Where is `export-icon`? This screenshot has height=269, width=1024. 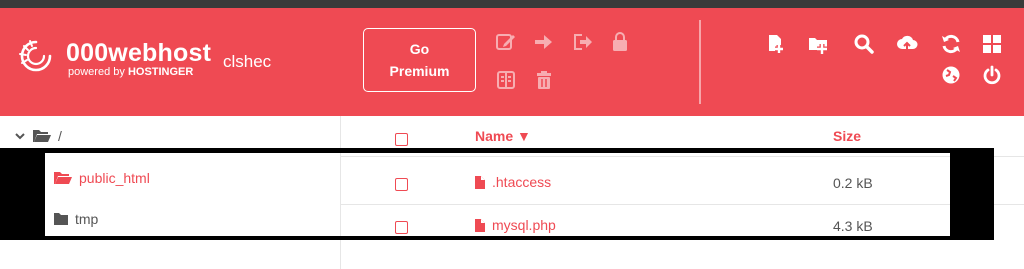
export-icon is located at coordinates (582, 42).